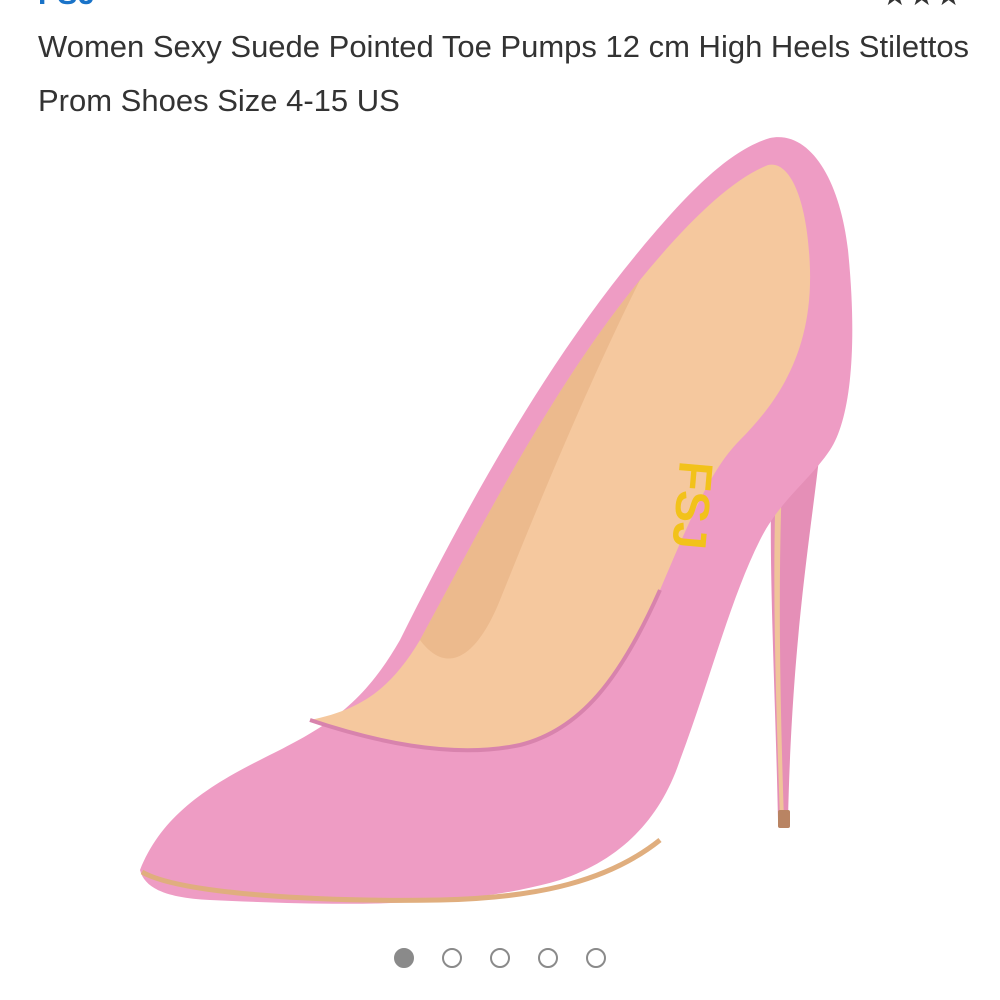 This screenshot has width=1000, height=1000. I want to click on brand-name-cutoff: FSJ, so click(67, 6).